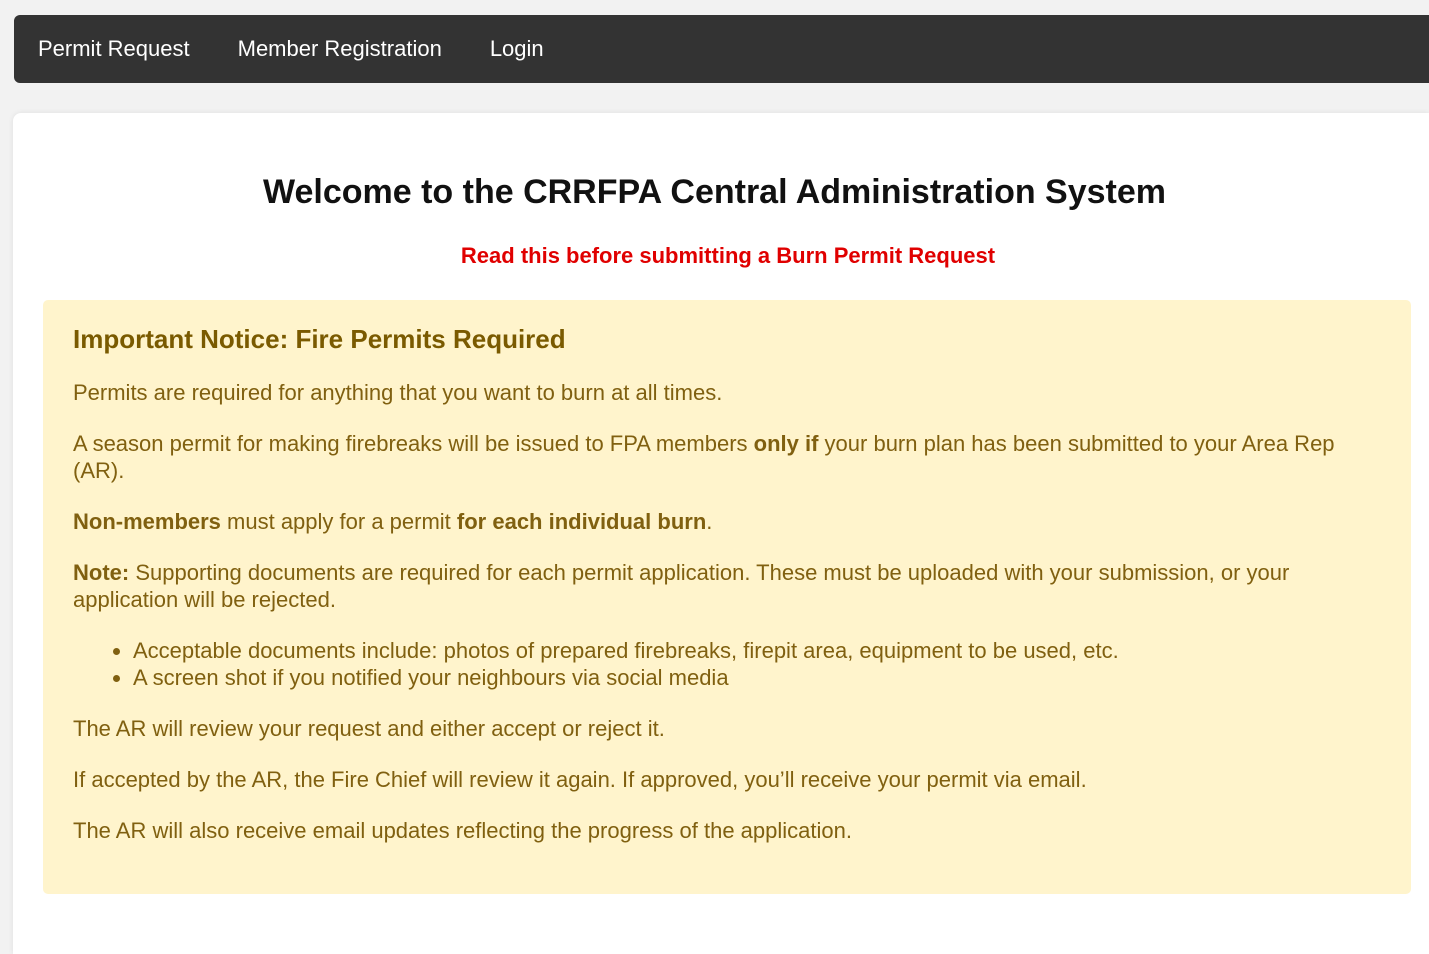  I want to click on notice-heading: Important Notice: Fire Permits Required, so click(319, 339).